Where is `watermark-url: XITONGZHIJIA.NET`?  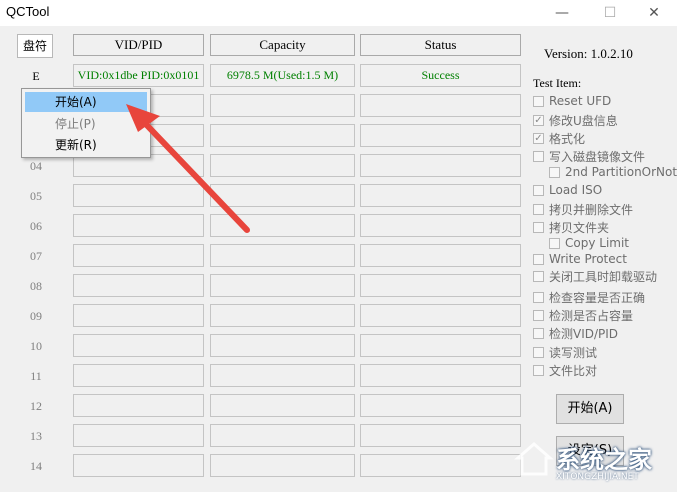
watermark-url: XITONGZHIJIA.NET is located at coordinates (597, 477).